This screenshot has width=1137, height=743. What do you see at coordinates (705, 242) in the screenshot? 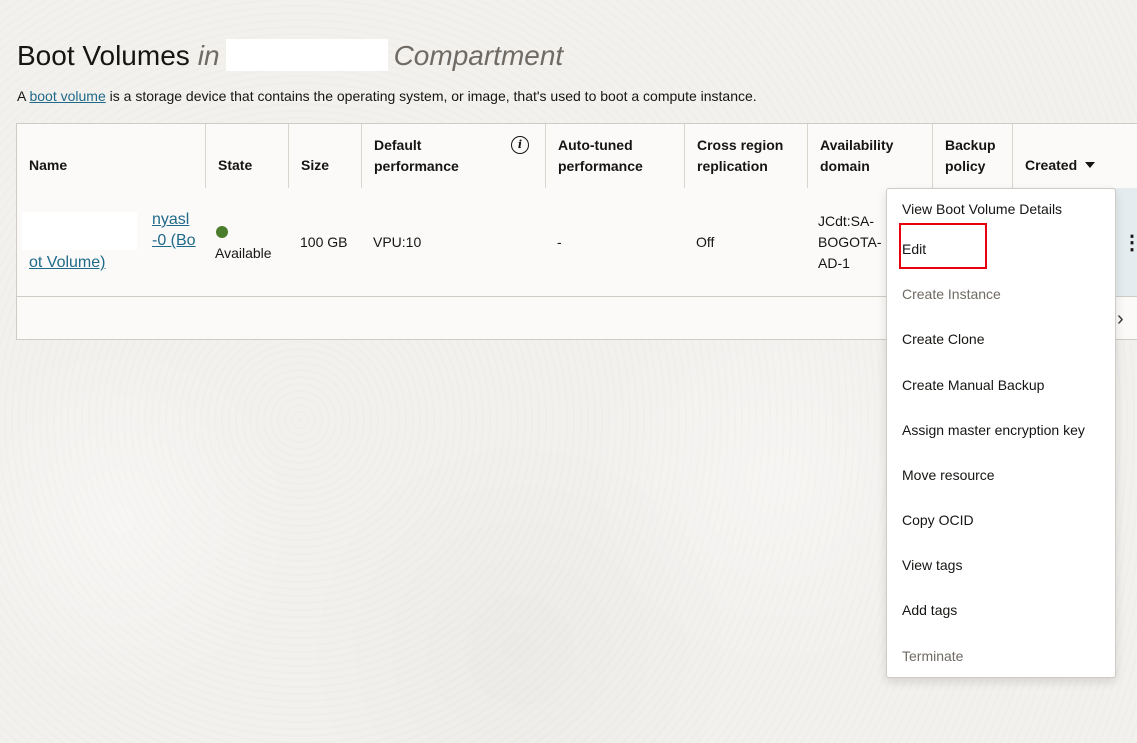
I see `cross-region-value: Off` at bounding box center [705, 242].